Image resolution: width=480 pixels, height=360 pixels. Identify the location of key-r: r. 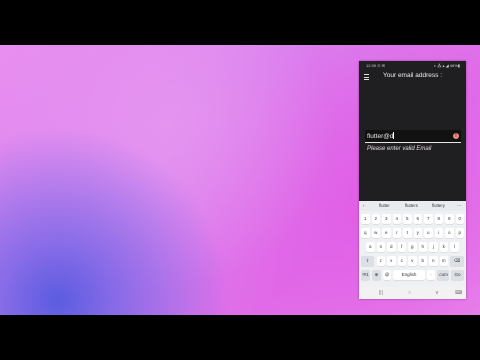
(396, 233).